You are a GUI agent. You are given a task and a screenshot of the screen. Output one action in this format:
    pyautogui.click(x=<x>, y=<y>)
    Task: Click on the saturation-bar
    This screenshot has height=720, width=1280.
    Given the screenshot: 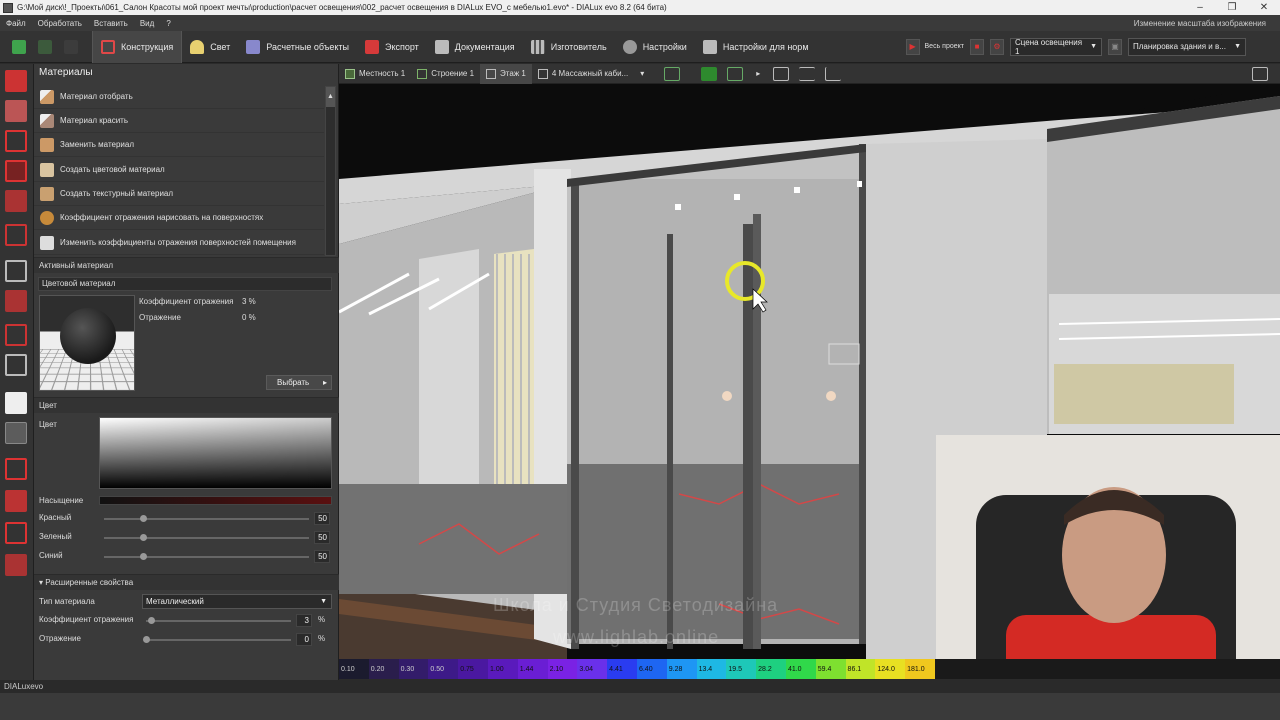 What is the action you would take?
    pyautogui.click(x=215, y=500)
    